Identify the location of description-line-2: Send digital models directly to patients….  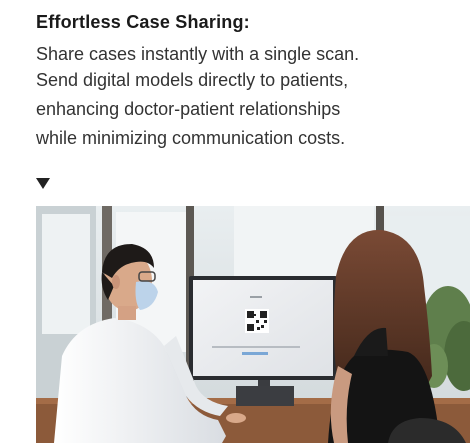
(192, 80).